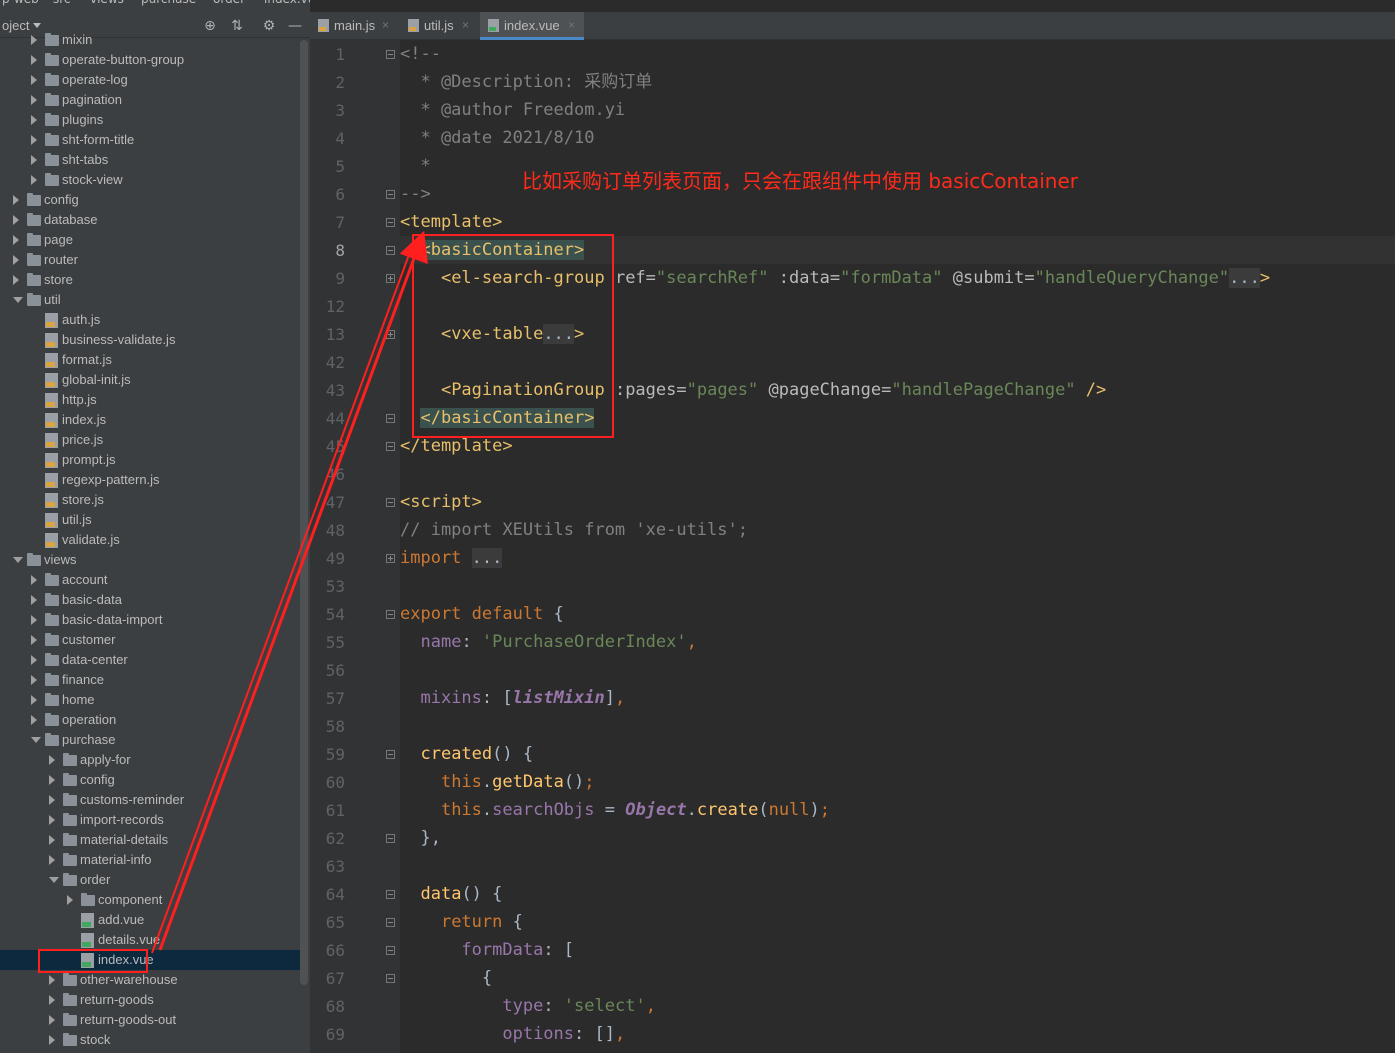 The height and width of the screenshot is (1053, 1395). I want to click on breadcrumb-segment: index.vue, so click(287, 3).